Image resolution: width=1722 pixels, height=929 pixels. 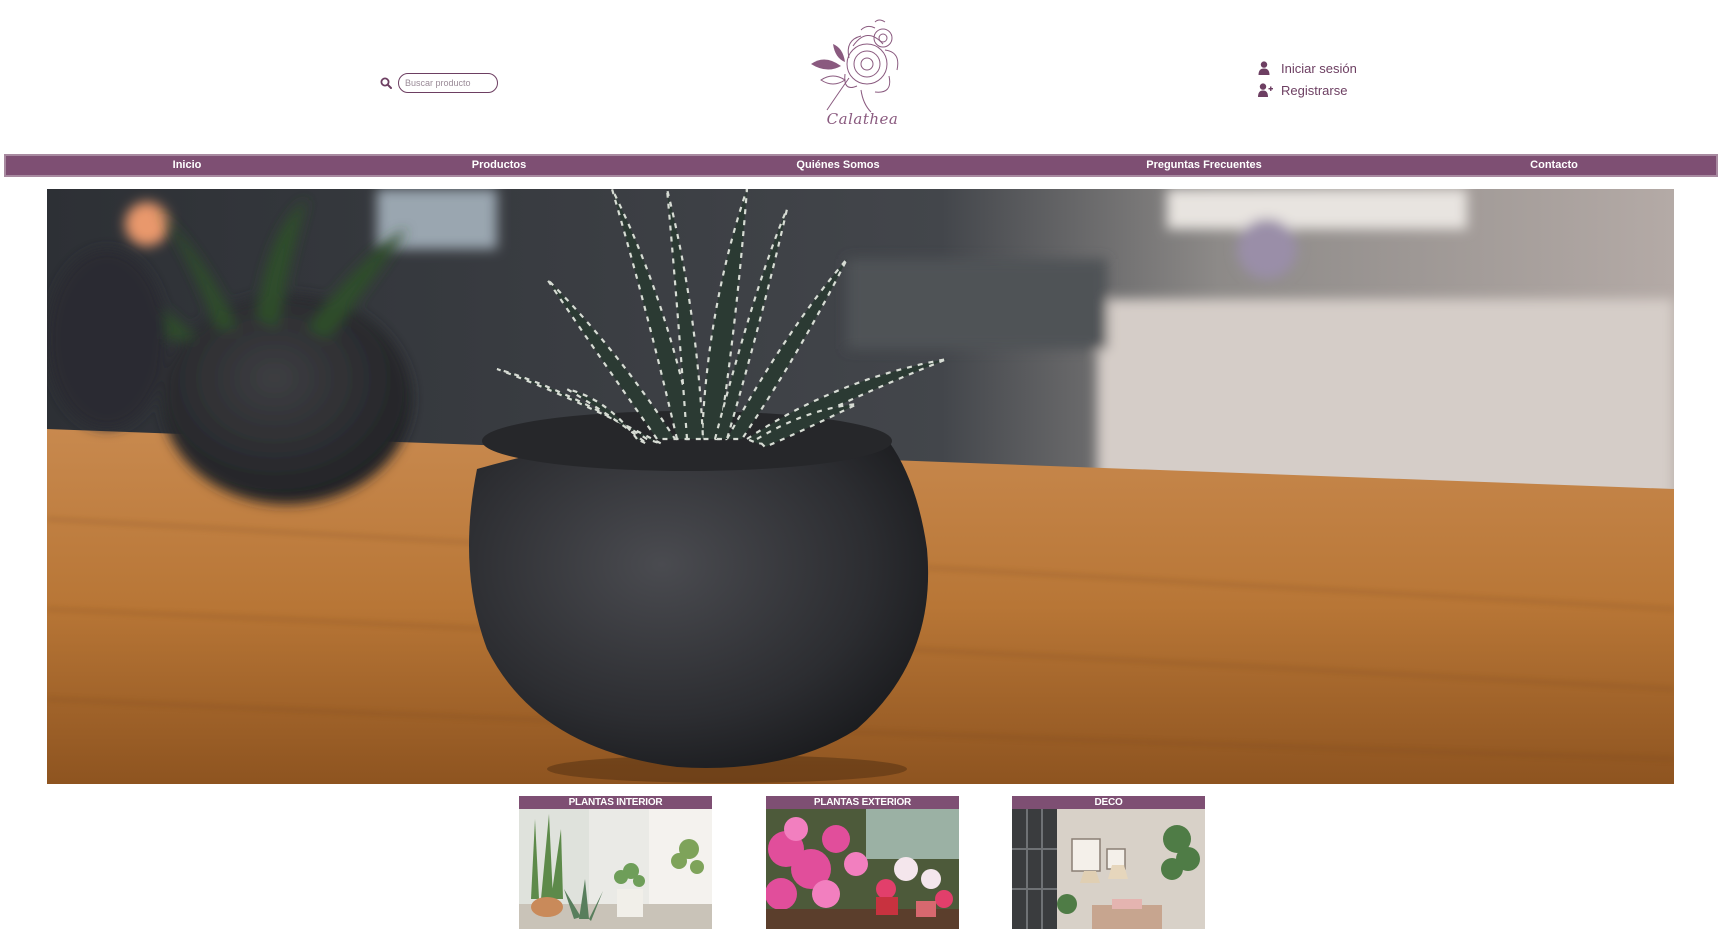 What do you see at coordinates (1204, 165) in the screenshot?
I see `nav-item-preguntas-frecuentes: Preguntas Frecuentes` at bounding box center [1204, 165].